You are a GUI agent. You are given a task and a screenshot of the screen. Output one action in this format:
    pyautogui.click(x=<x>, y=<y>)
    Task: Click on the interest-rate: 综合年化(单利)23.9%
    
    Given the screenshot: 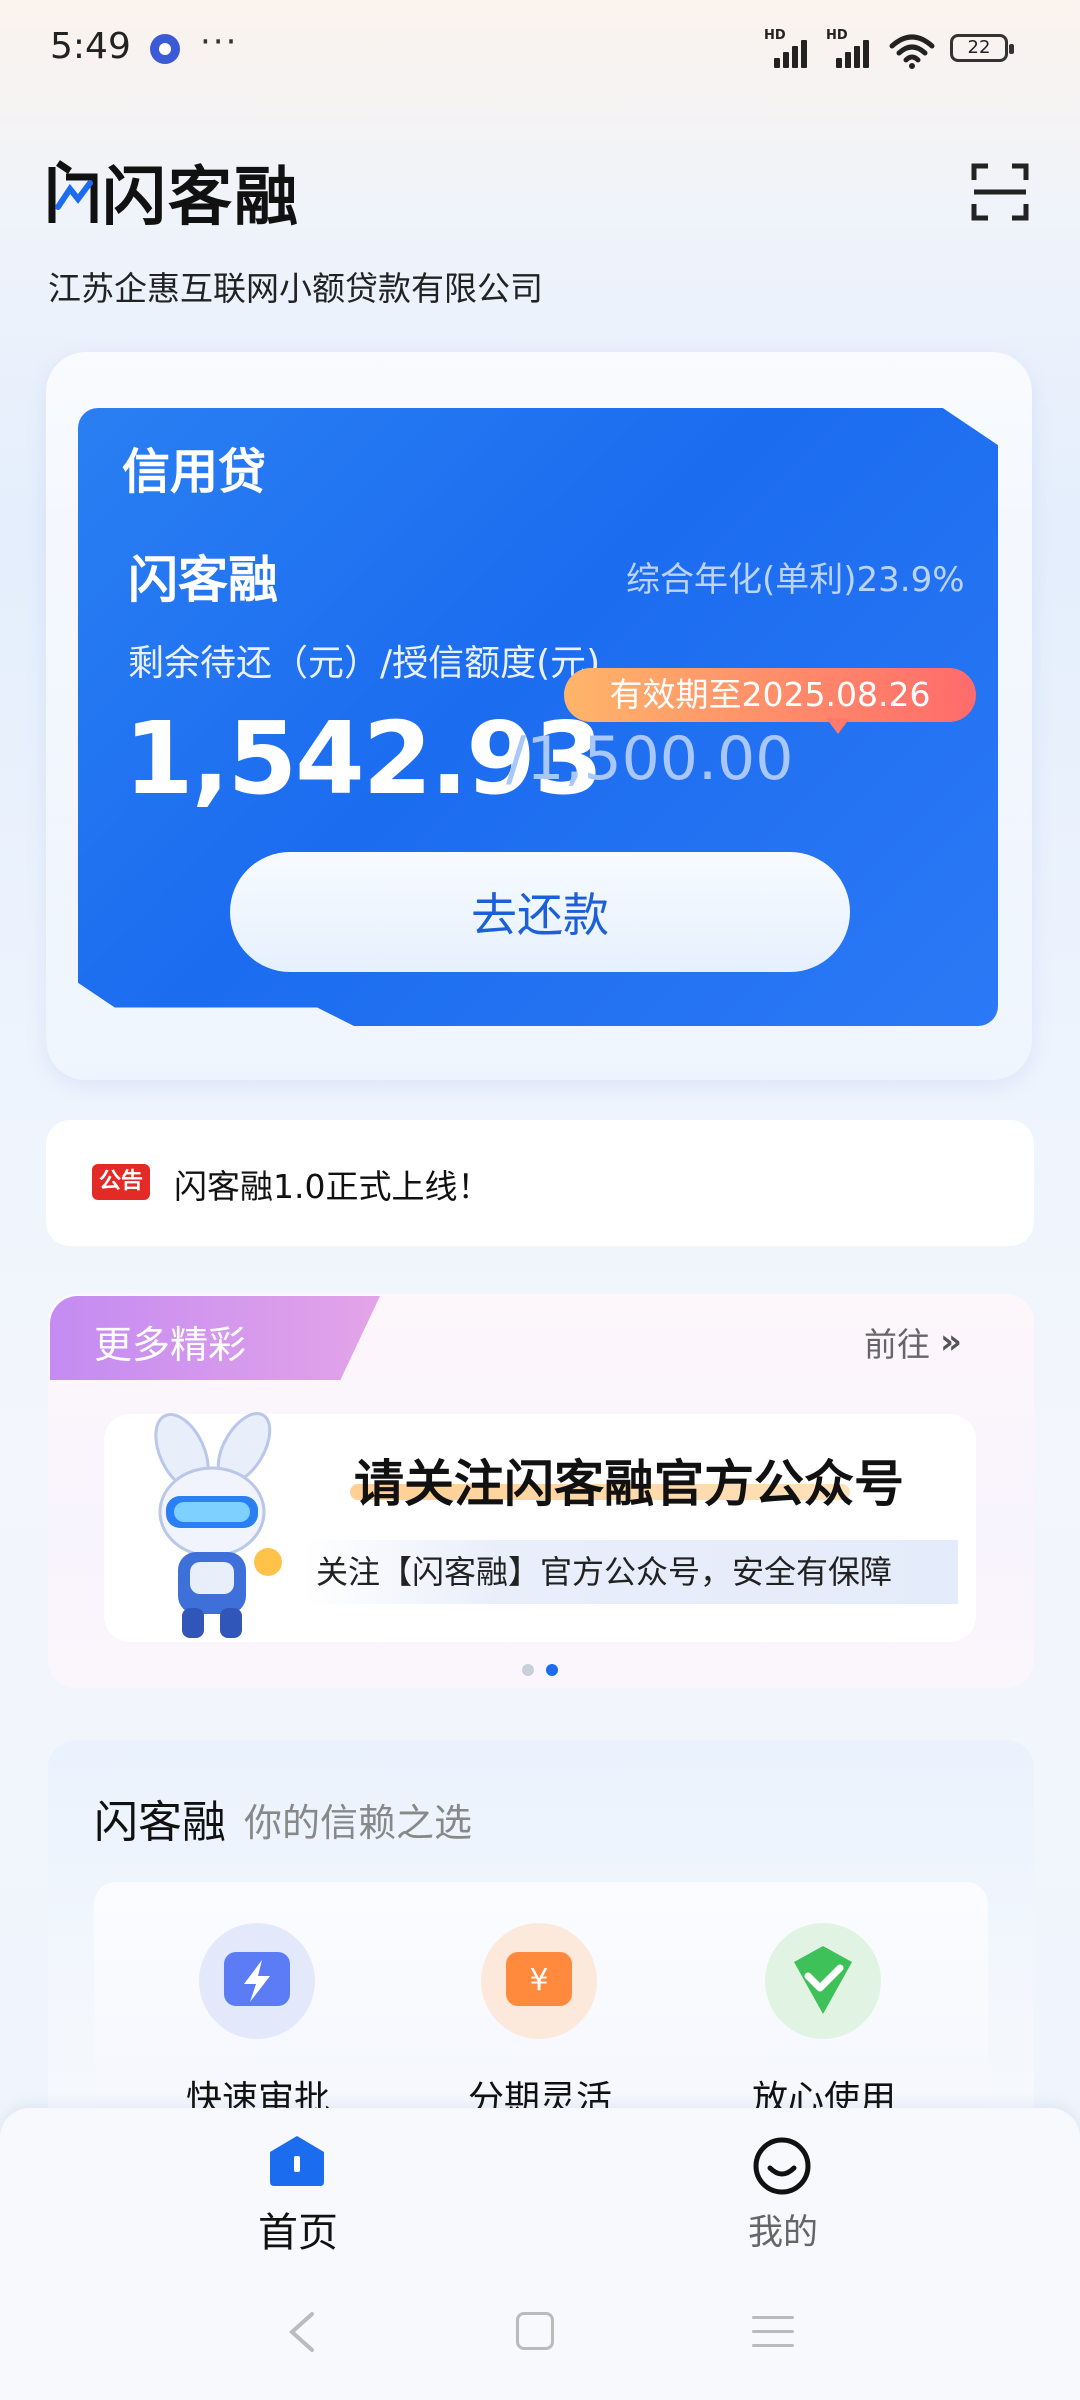 What is the action you would take?
    pyautogui.click(x=795, y=580)
    